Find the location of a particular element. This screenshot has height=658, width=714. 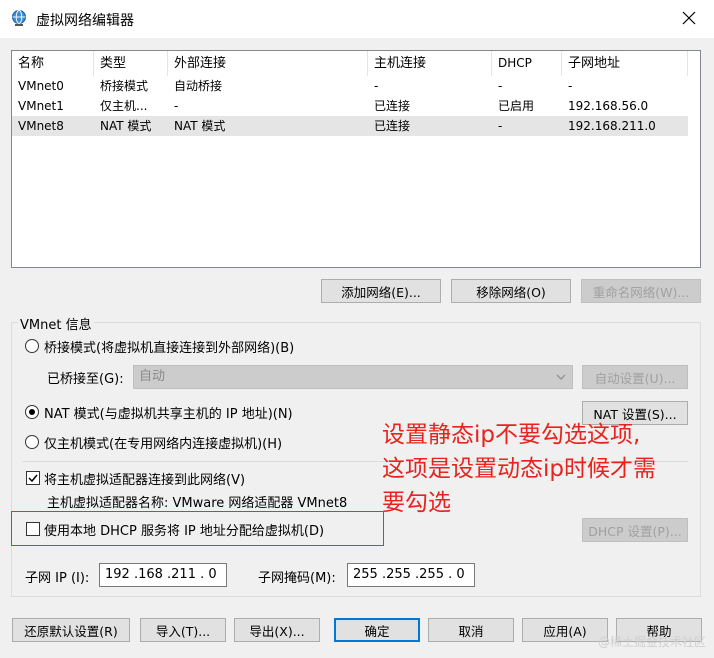

apply-button: 应用(A) is located at coordinates (565, 630).